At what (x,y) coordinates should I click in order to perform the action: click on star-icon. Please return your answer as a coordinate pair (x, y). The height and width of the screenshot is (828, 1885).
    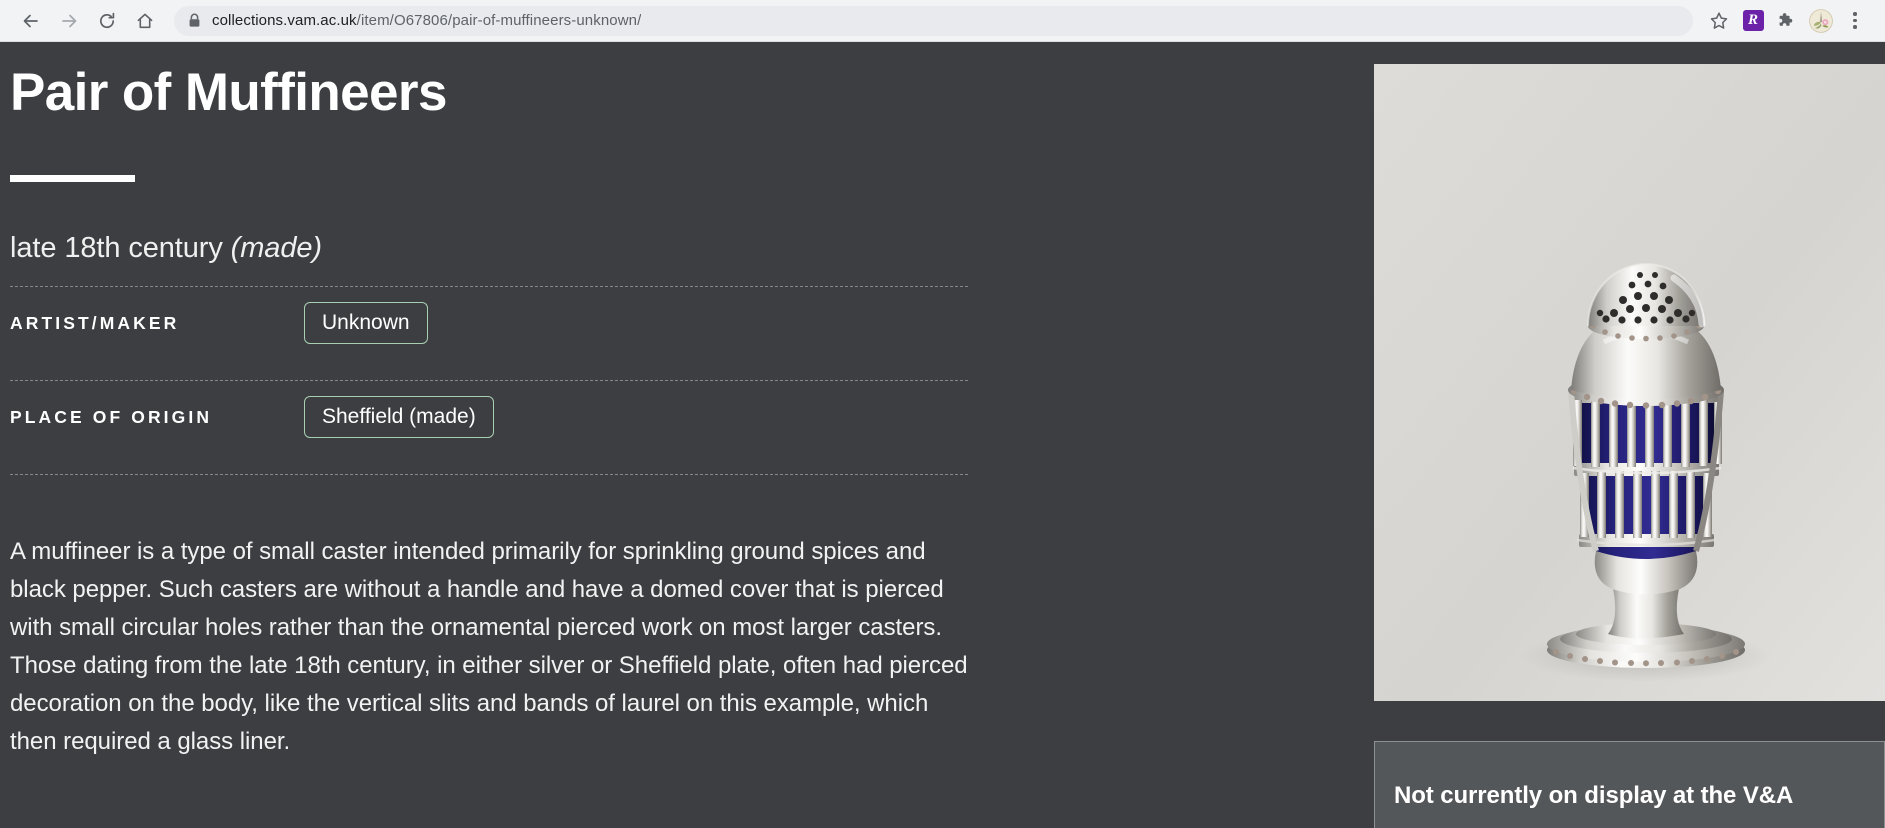
    Looking at the image, I should click on (1719, 20).